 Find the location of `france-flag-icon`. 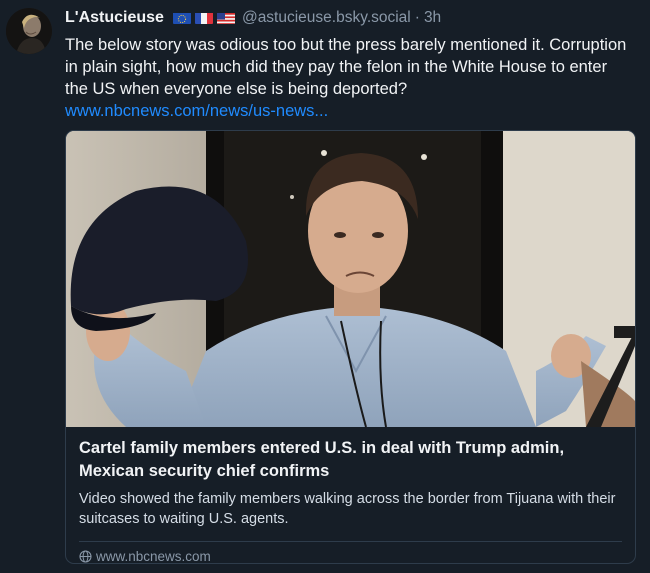

france-flag-icon is located at coordinates (203, 18).